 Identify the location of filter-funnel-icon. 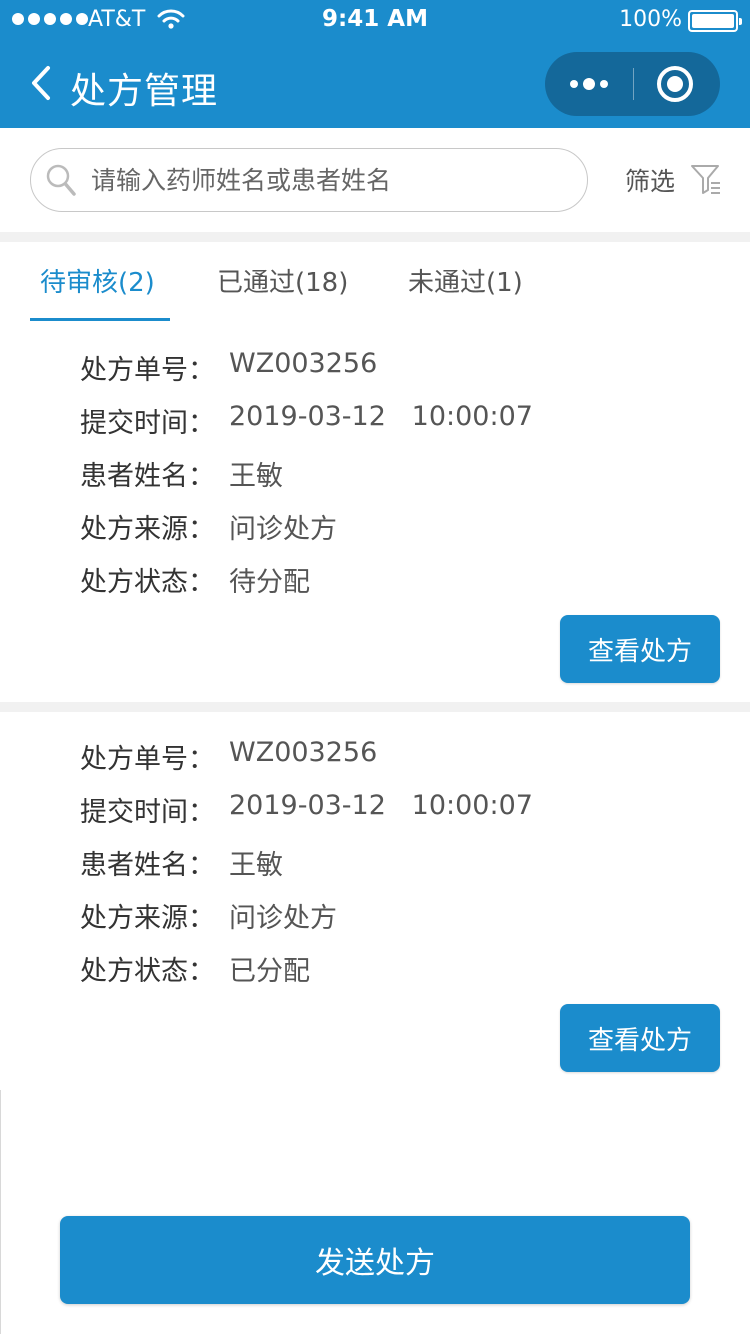
(706, 179).